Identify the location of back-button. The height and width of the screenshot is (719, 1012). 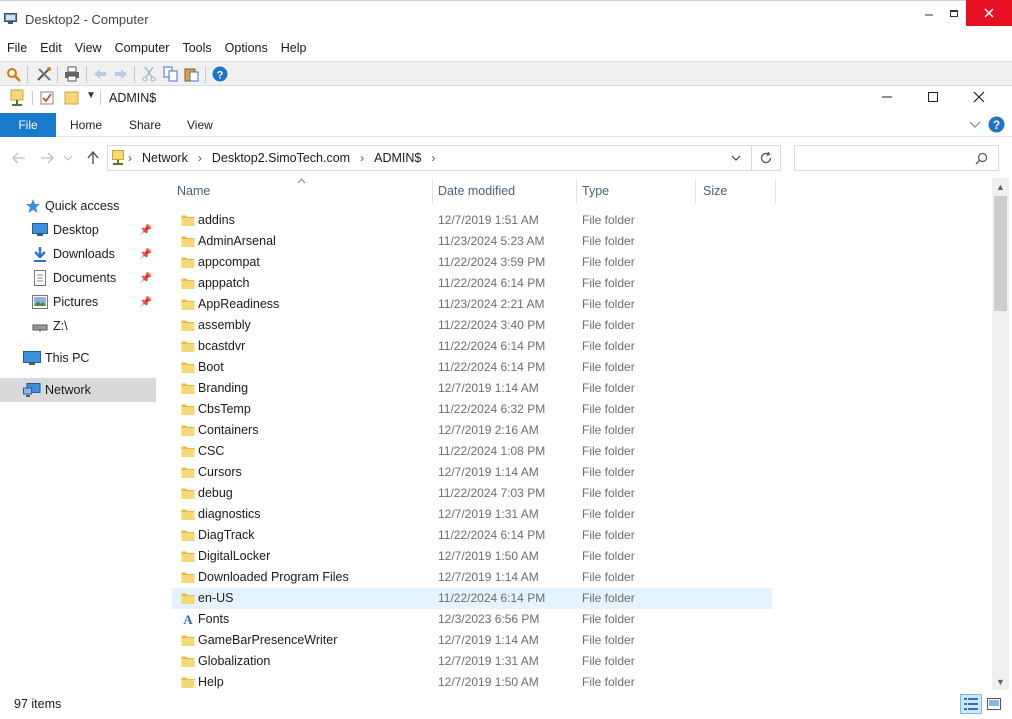
(19, 158).